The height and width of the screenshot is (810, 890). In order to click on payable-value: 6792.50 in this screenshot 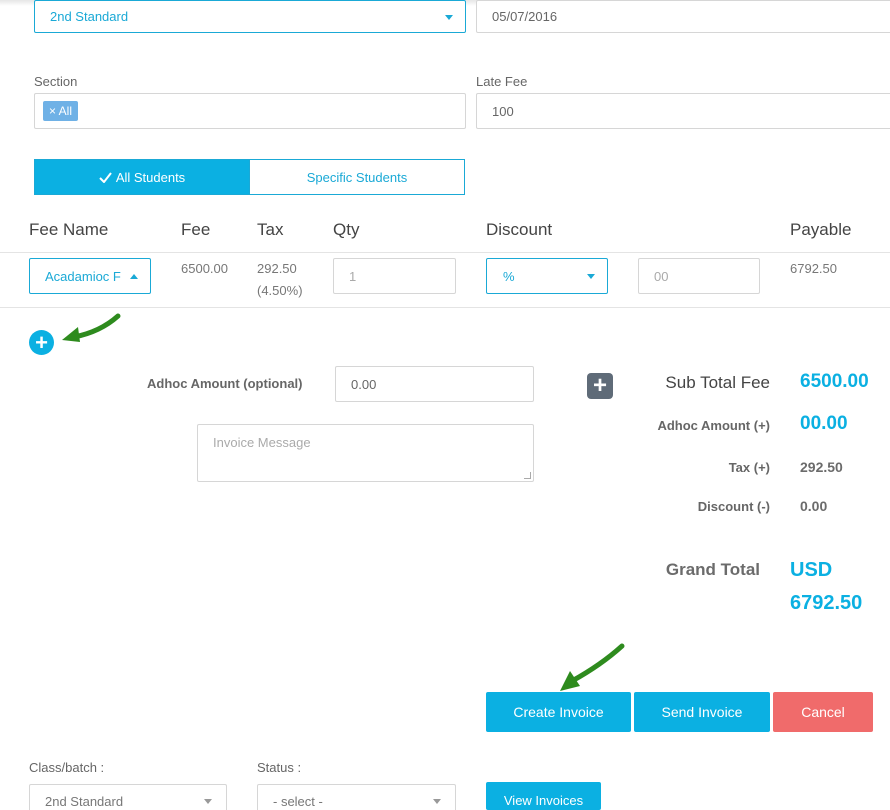, I will do `click(813, 268)`.